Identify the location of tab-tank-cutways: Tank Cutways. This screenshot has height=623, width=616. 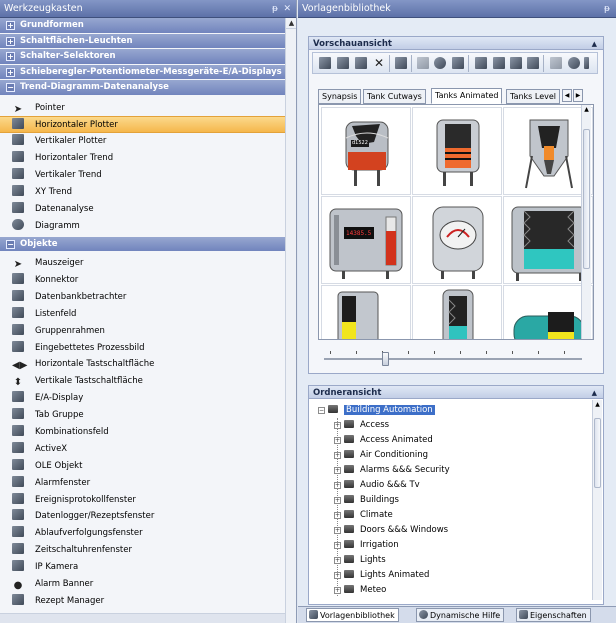
(394, 96).